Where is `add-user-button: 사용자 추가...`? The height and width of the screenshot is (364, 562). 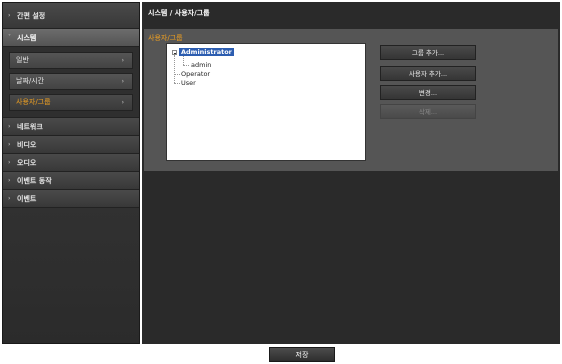
add-user-button: 사용자 추가... is located at coordinates (428, 73).